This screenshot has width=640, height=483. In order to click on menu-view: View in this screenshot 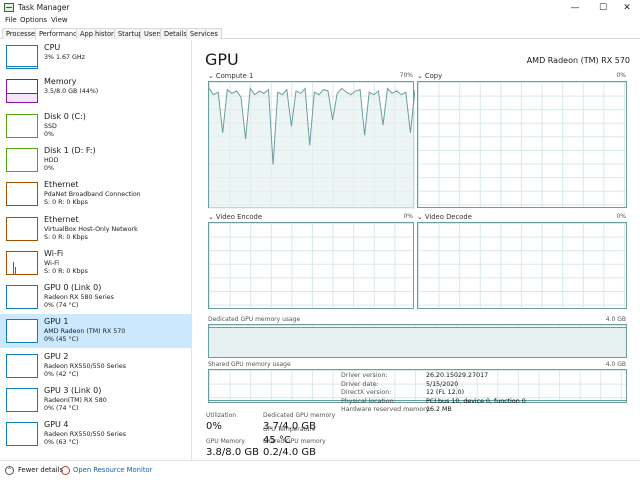, I will do `click(59, 20)`.